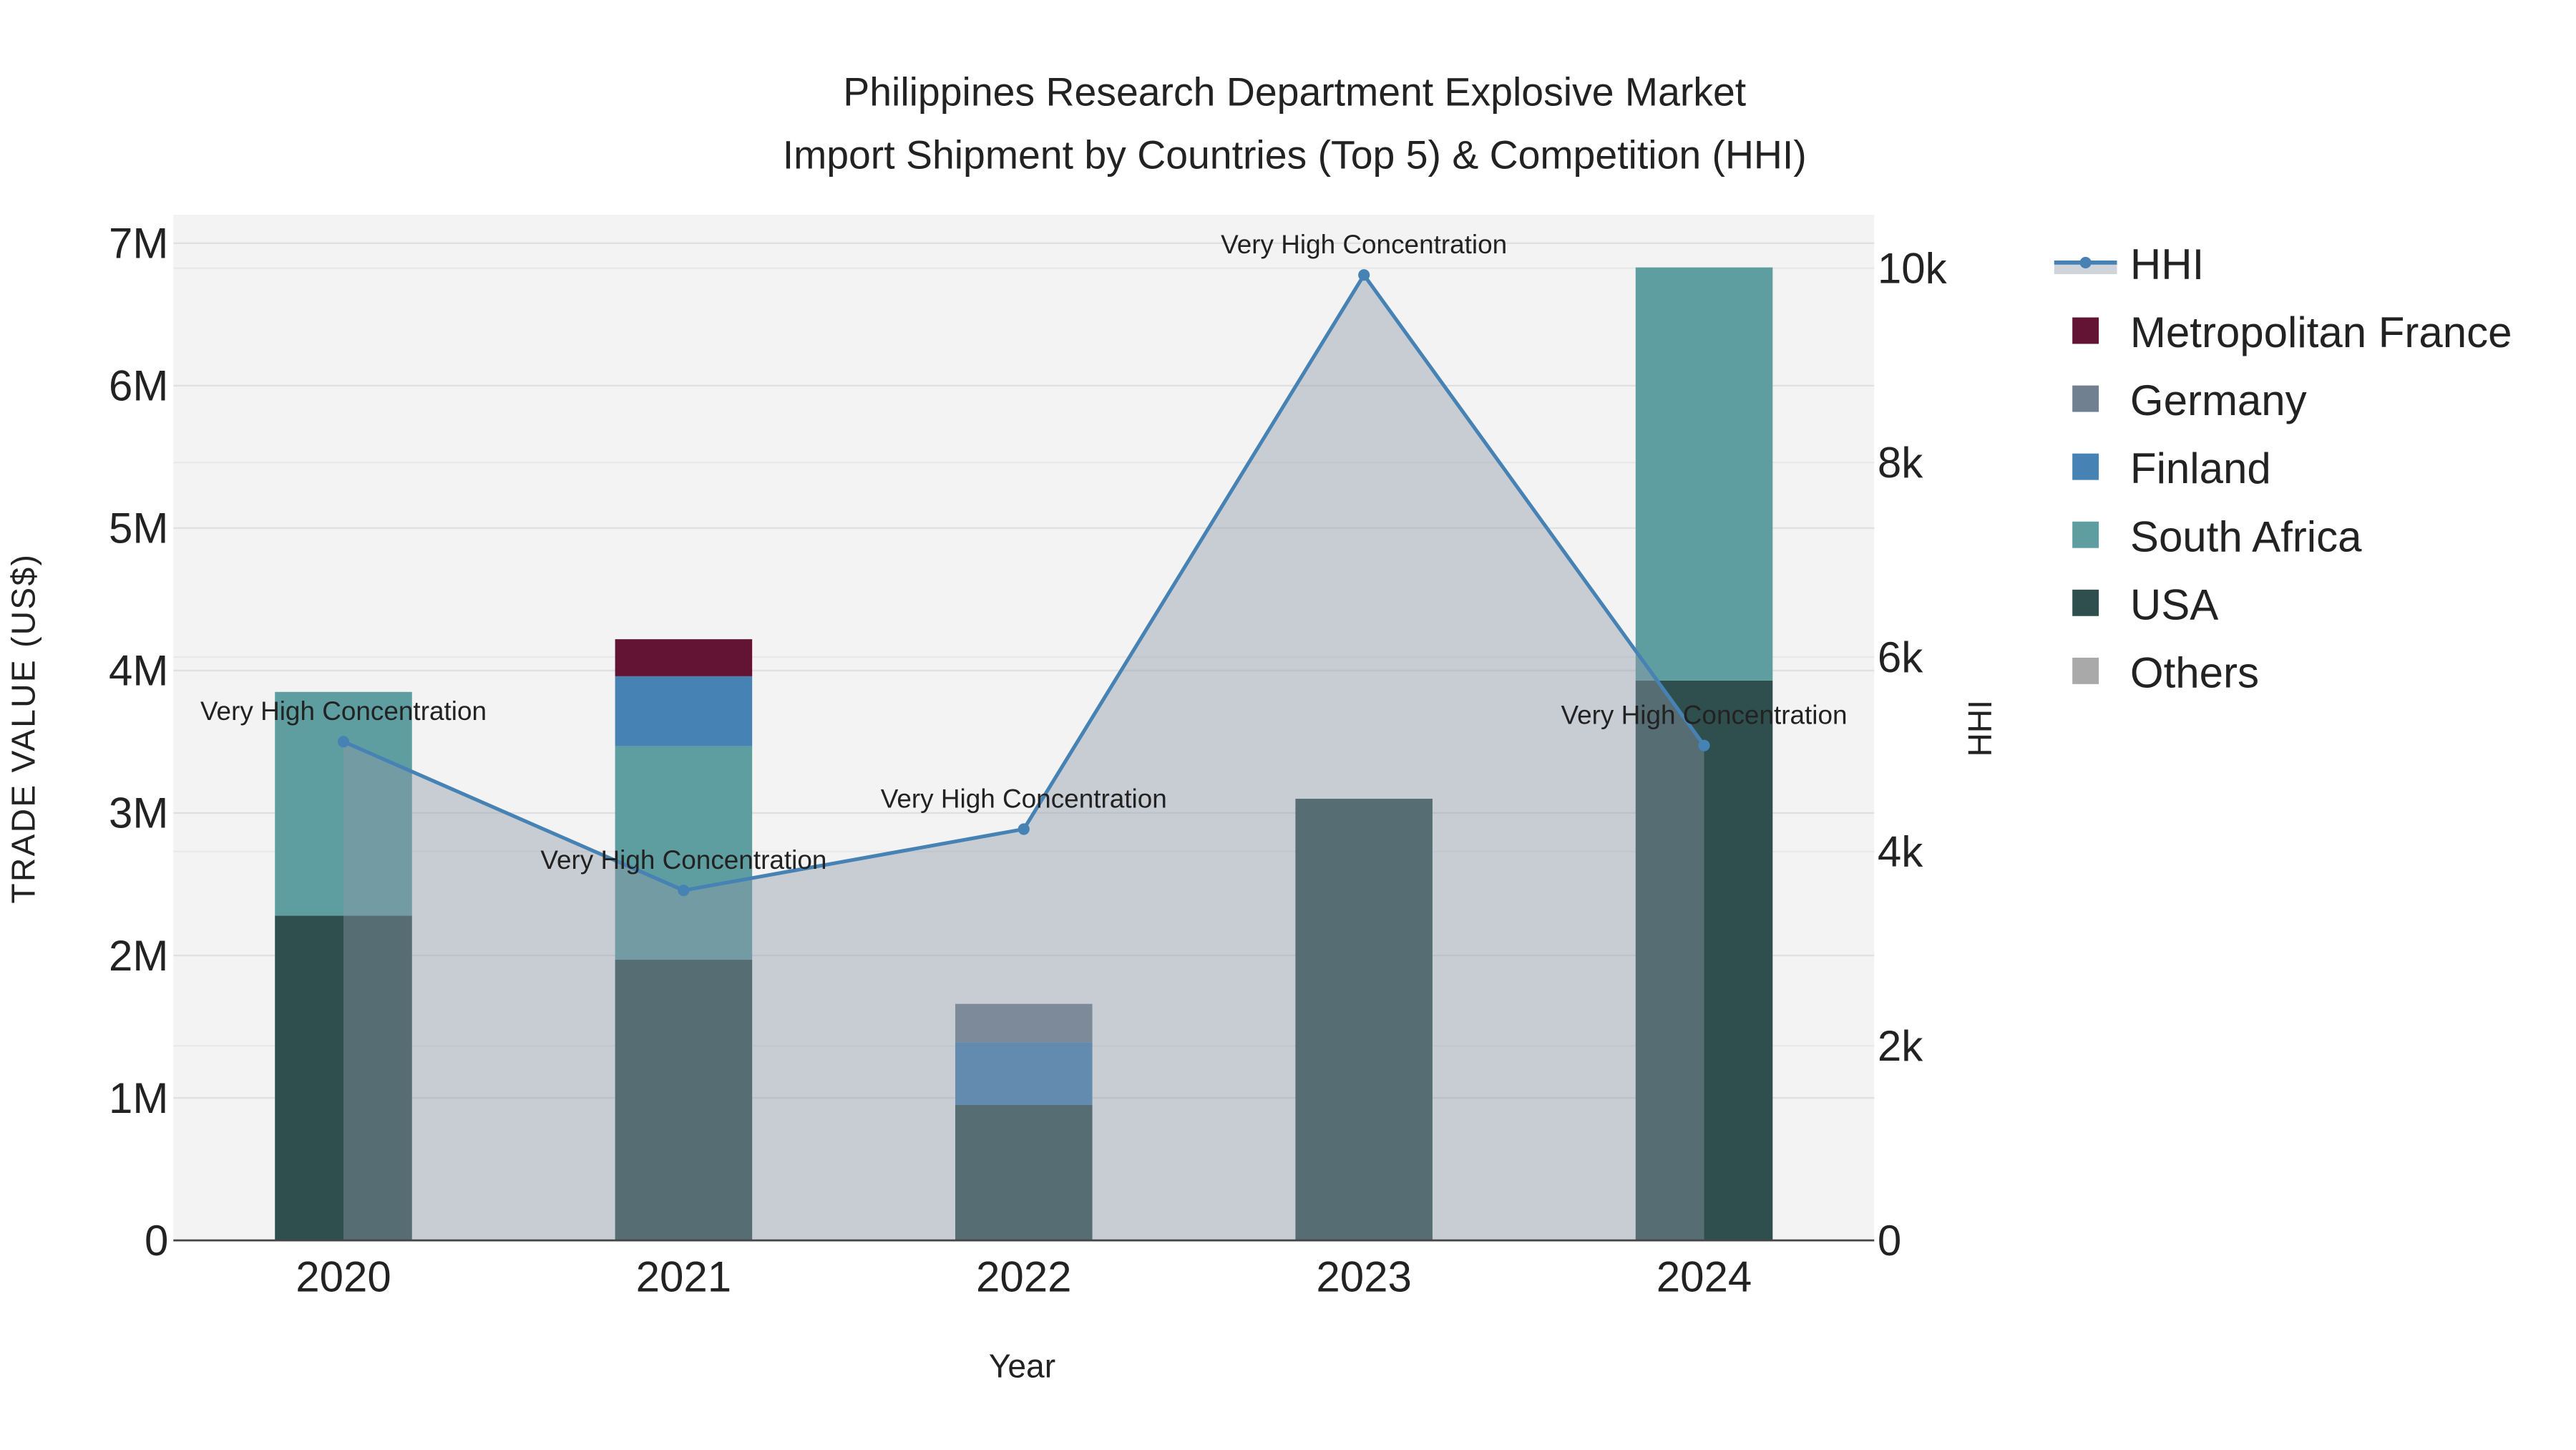  Describe the element at coordinates (1900, 1046) in the screenshot. I see `y2-tick-label: 2k` at that location.